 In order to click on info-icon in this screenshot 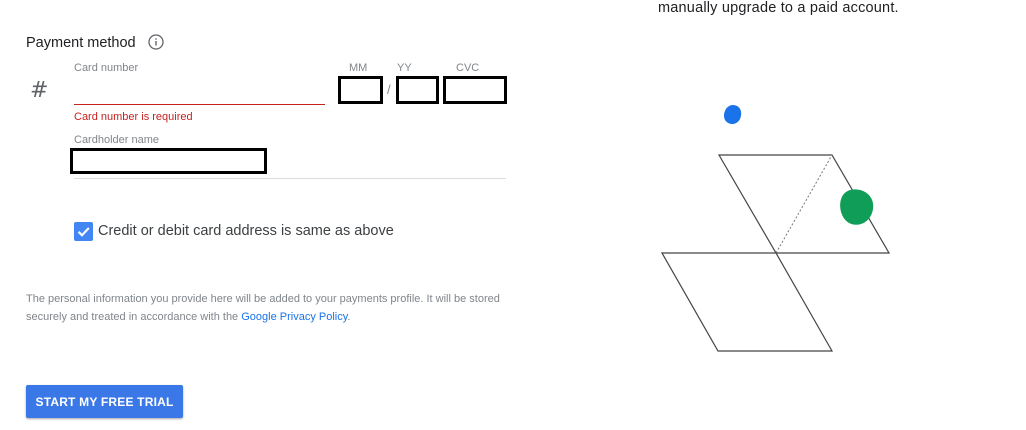, I will do `click(156, 42)`.